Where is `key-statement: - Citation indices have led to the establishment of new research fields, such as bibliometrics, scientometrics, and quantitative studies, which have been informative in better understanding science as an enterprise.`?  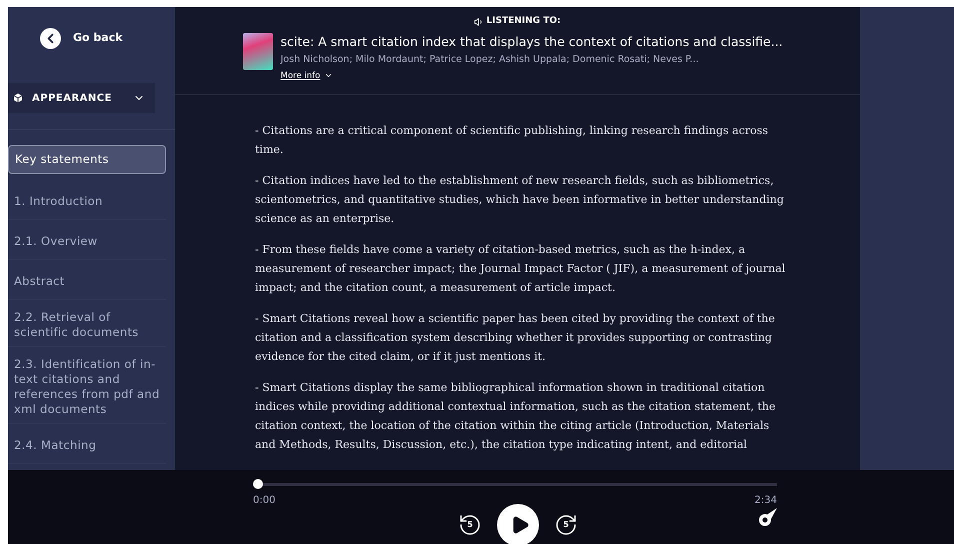
key-statement: - Citation indices have led to the establishment of new research fields, such as bibliometrics, scientometrics, and quantitative studies, which have been informative in better understanding science as an enterprise. is located at coordinates (520, 200).